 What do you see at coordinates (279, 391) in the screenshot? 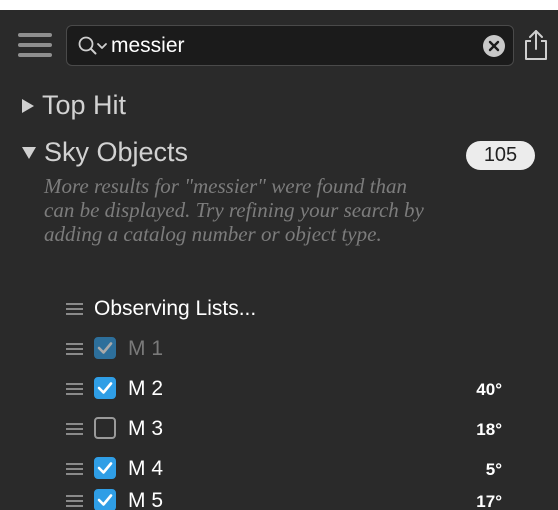
I see `list-item: M 2 40°` at bounding box center [279, 391].